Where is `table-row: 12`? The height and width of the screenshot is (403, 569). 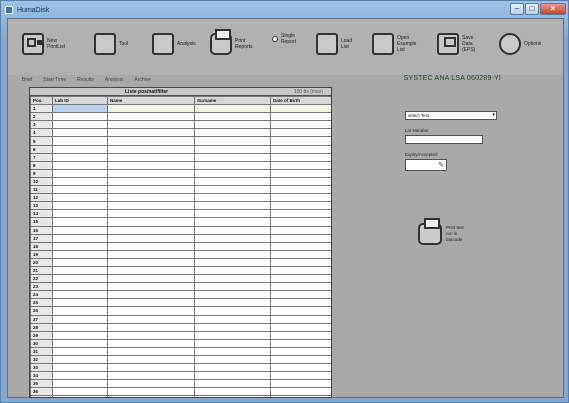
table-row: 12 is located at coordinates (180, 198).